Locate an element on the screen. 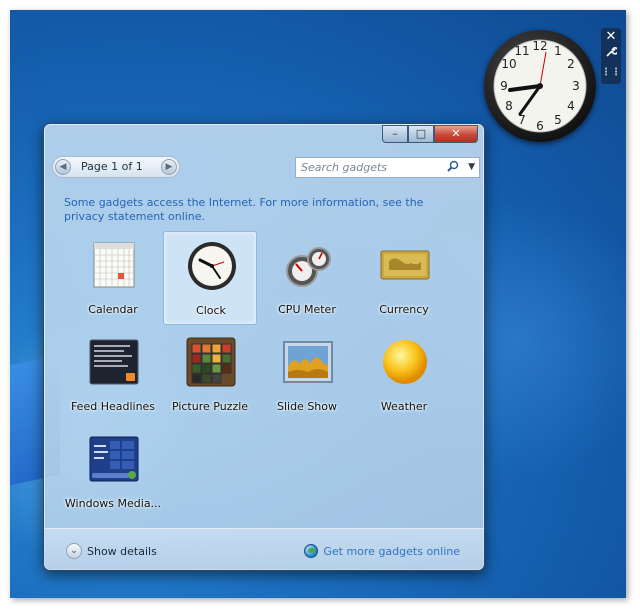  clock-numeral: 6 is located at coordinates (540, 126).